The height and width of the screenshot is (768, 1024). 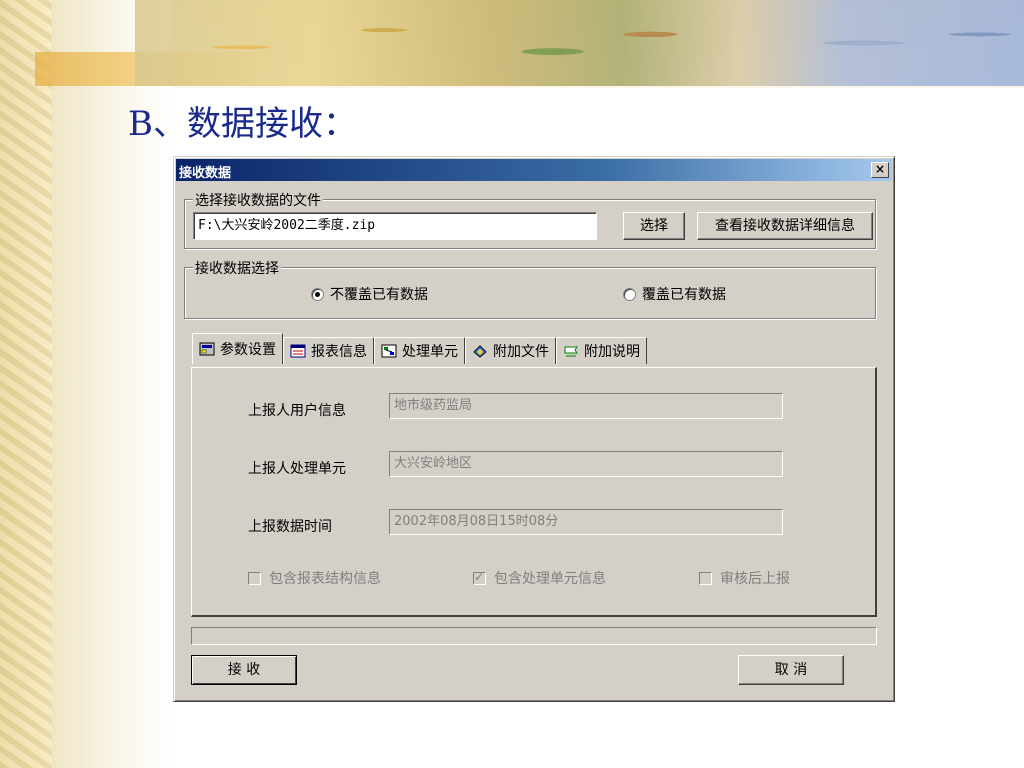 I want to click on file-path-input: F:\大兴安岭2002二季度.zip, so click(x=395, y=226).